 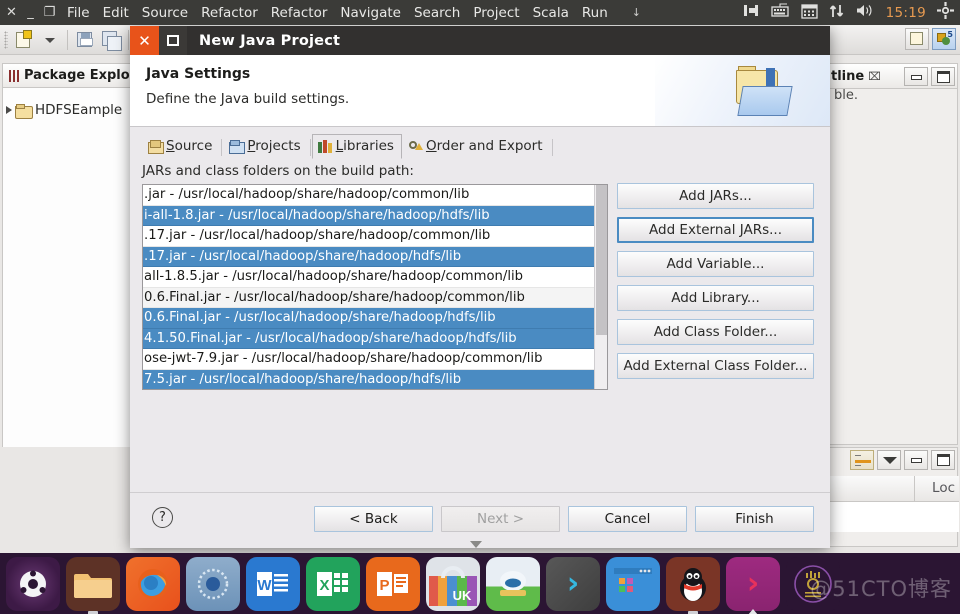 What do you see at coordinates (627, 519) in the screenshot?
I see `cancel-button: Cancel` at bounding box center [627, 519].